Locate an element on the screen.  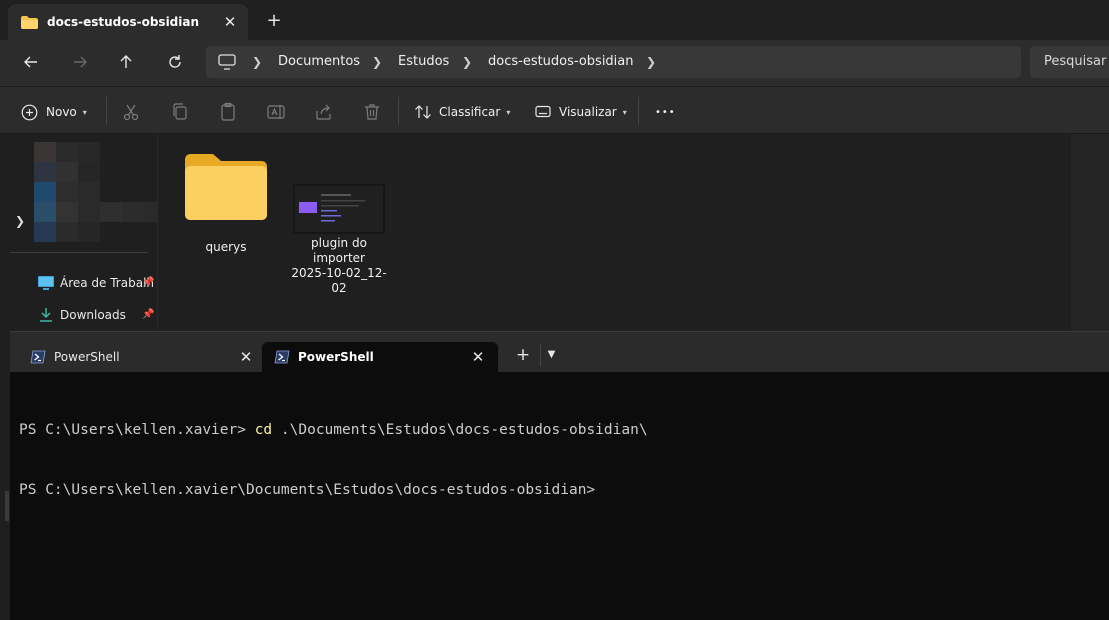
search-placeholder: Pesquisar is located at coordinates (1075, 61).